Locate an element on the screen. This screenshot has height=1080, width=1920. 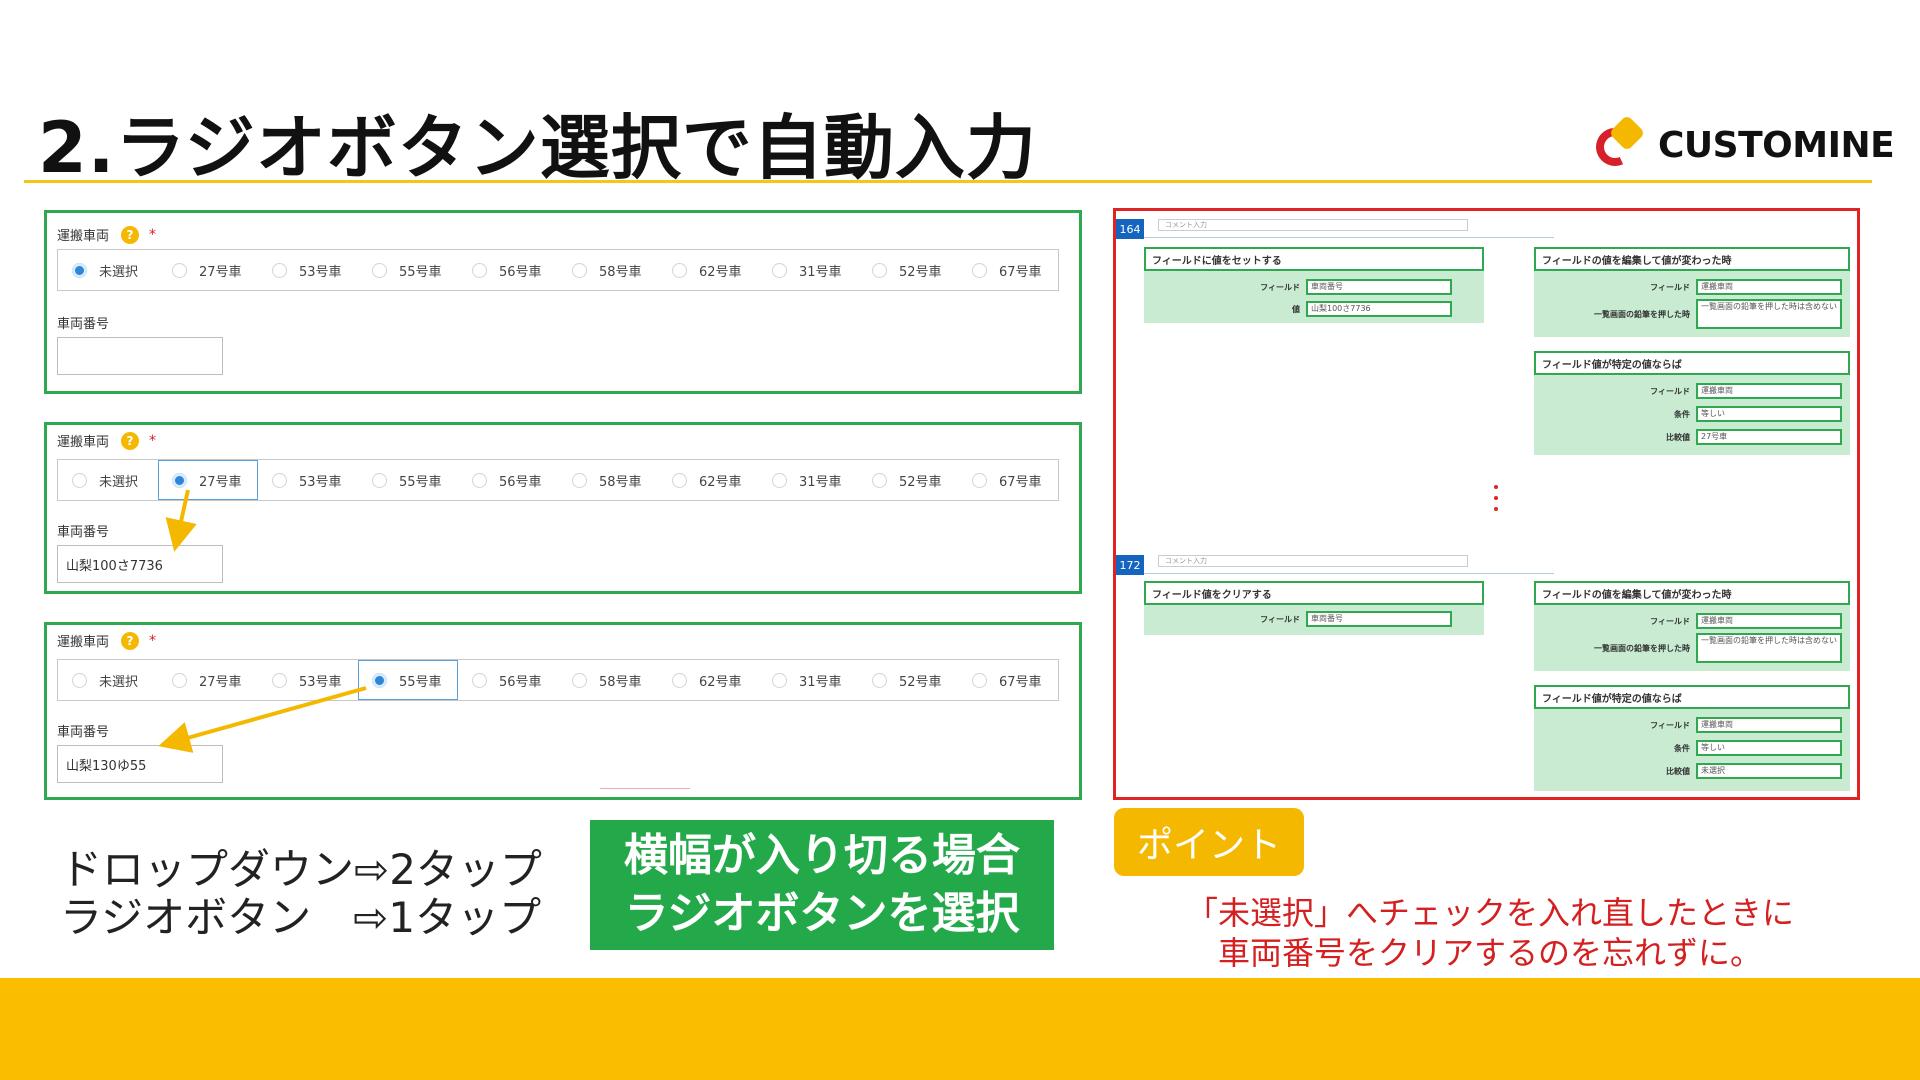
vehicle-number-input is located at coordinates (140, 356).